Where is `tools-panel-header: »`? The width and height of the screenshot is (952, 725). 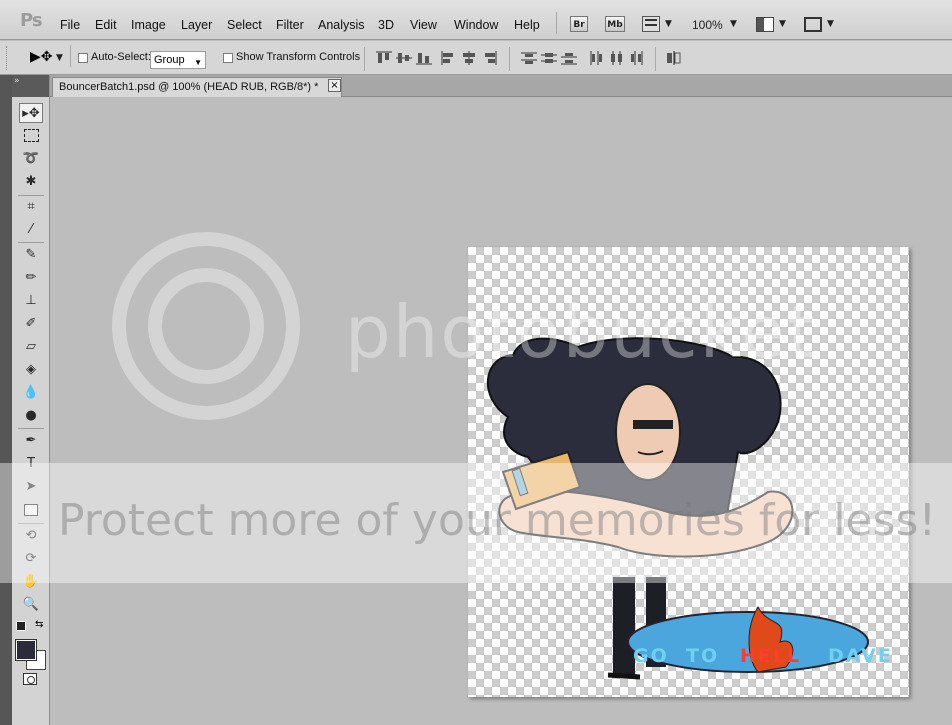
tools-panel-header: » is located at coordinates (30, 86).